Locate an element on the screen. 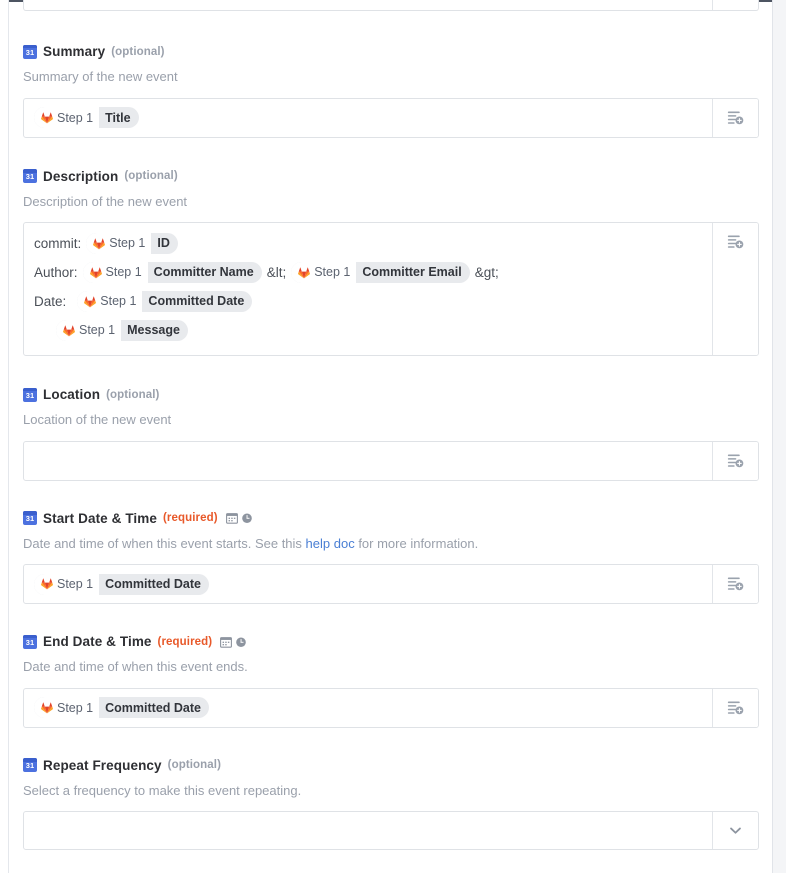 This screenshot has width=786, height=873. field-location-input-row is located at coordinates (391, 460).